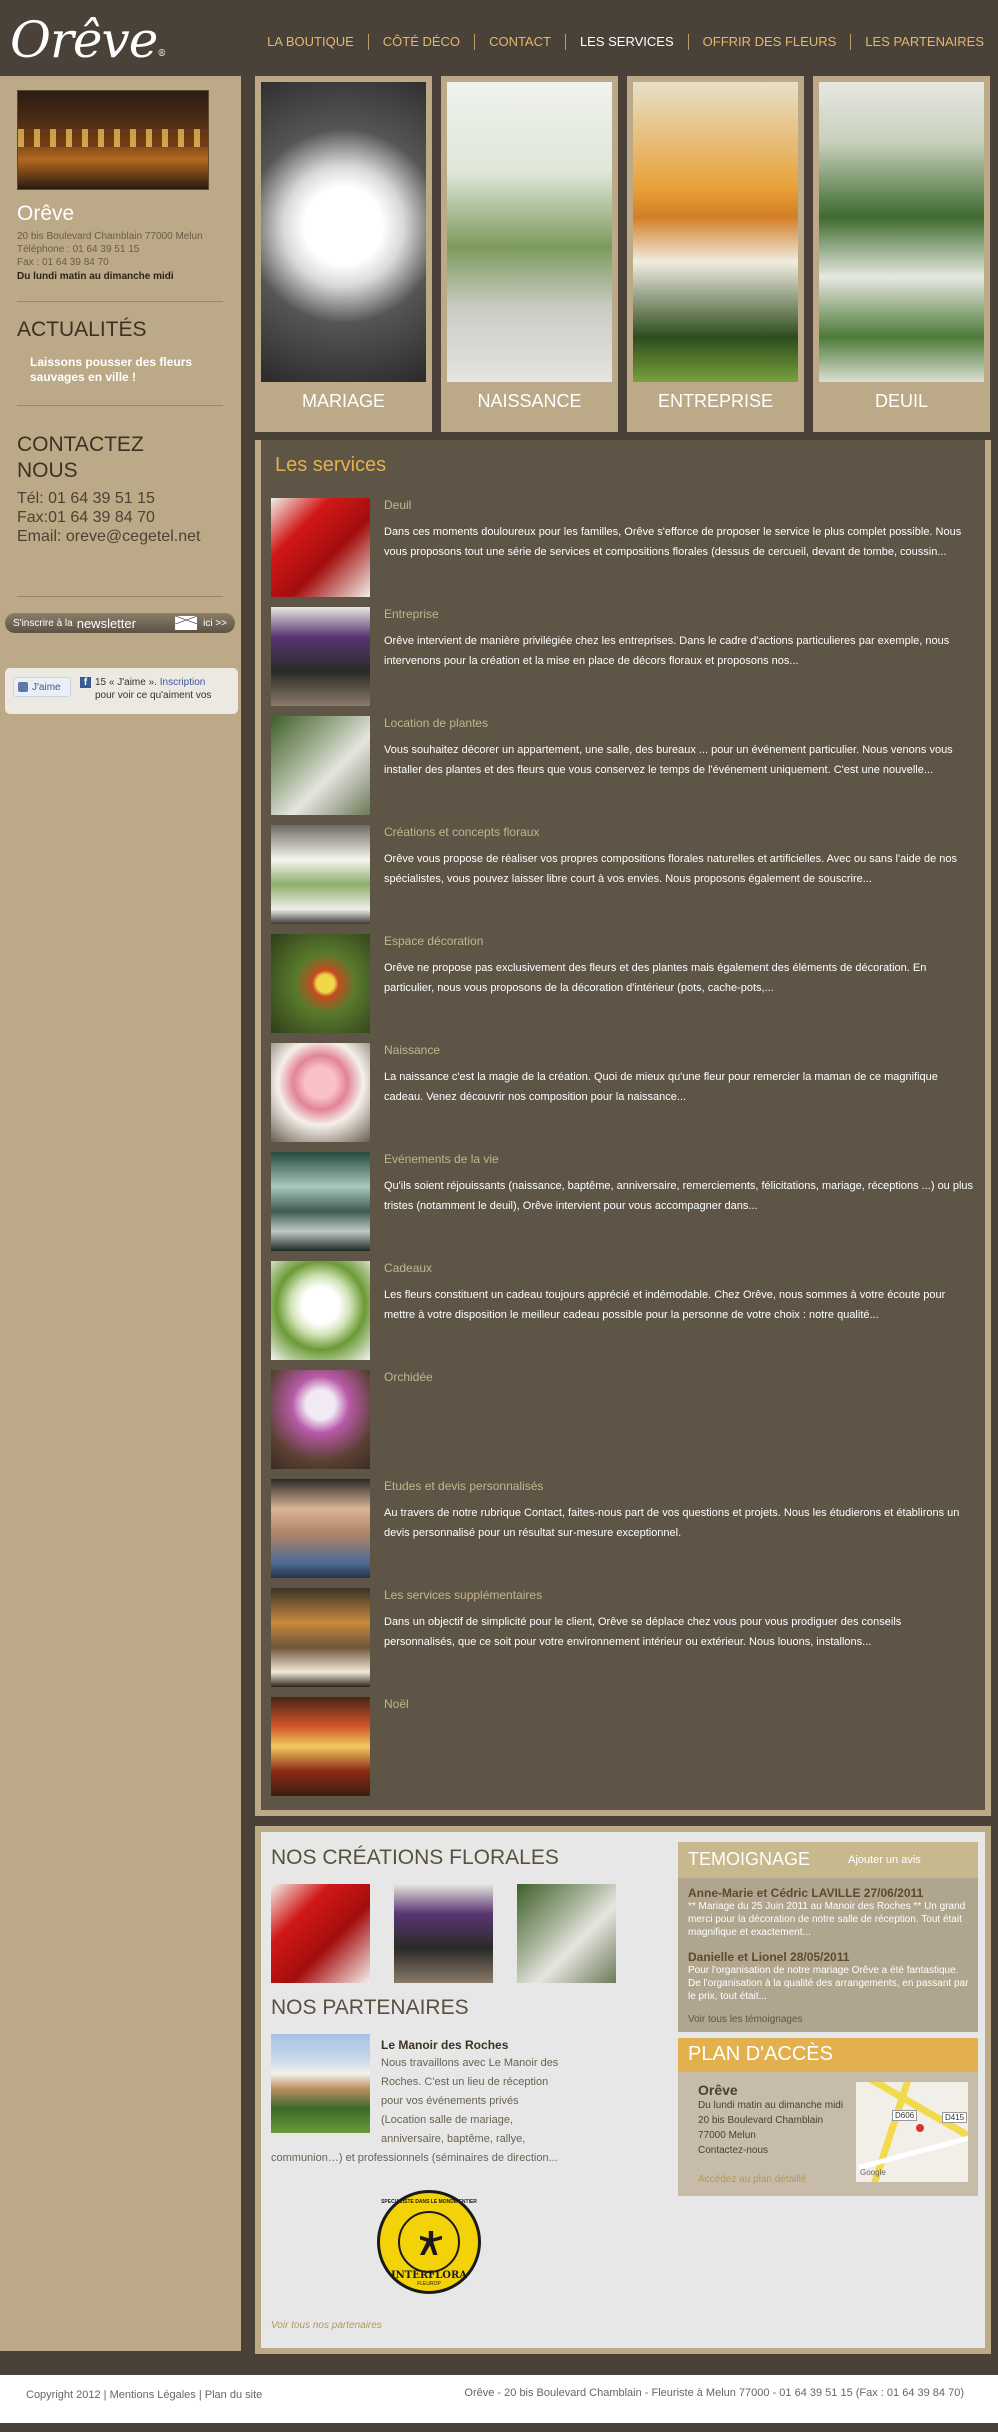 This screenshot has width=998, height=2432. Describe the element at coordinates (828, 2055) in the screenshot. I see `plan-header: PLAN D'ACCÈS` at that location.